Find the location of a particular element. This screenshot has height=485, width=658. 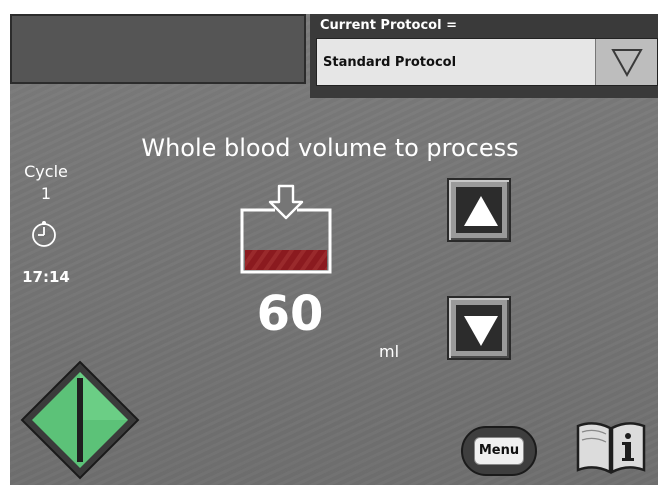

cycle-value: 1 is located at coordinates (46, 193).